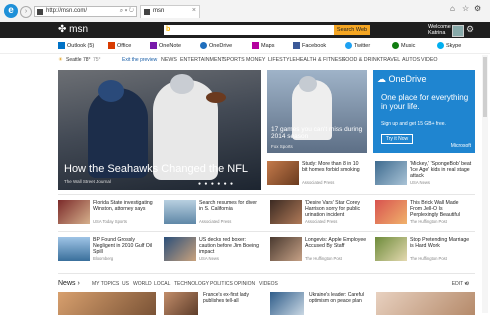 The image size is (490, 315). Describe the element at coordinates (244, 284) in the screenshot. I see `tab-opinion: OPINION` at that location.